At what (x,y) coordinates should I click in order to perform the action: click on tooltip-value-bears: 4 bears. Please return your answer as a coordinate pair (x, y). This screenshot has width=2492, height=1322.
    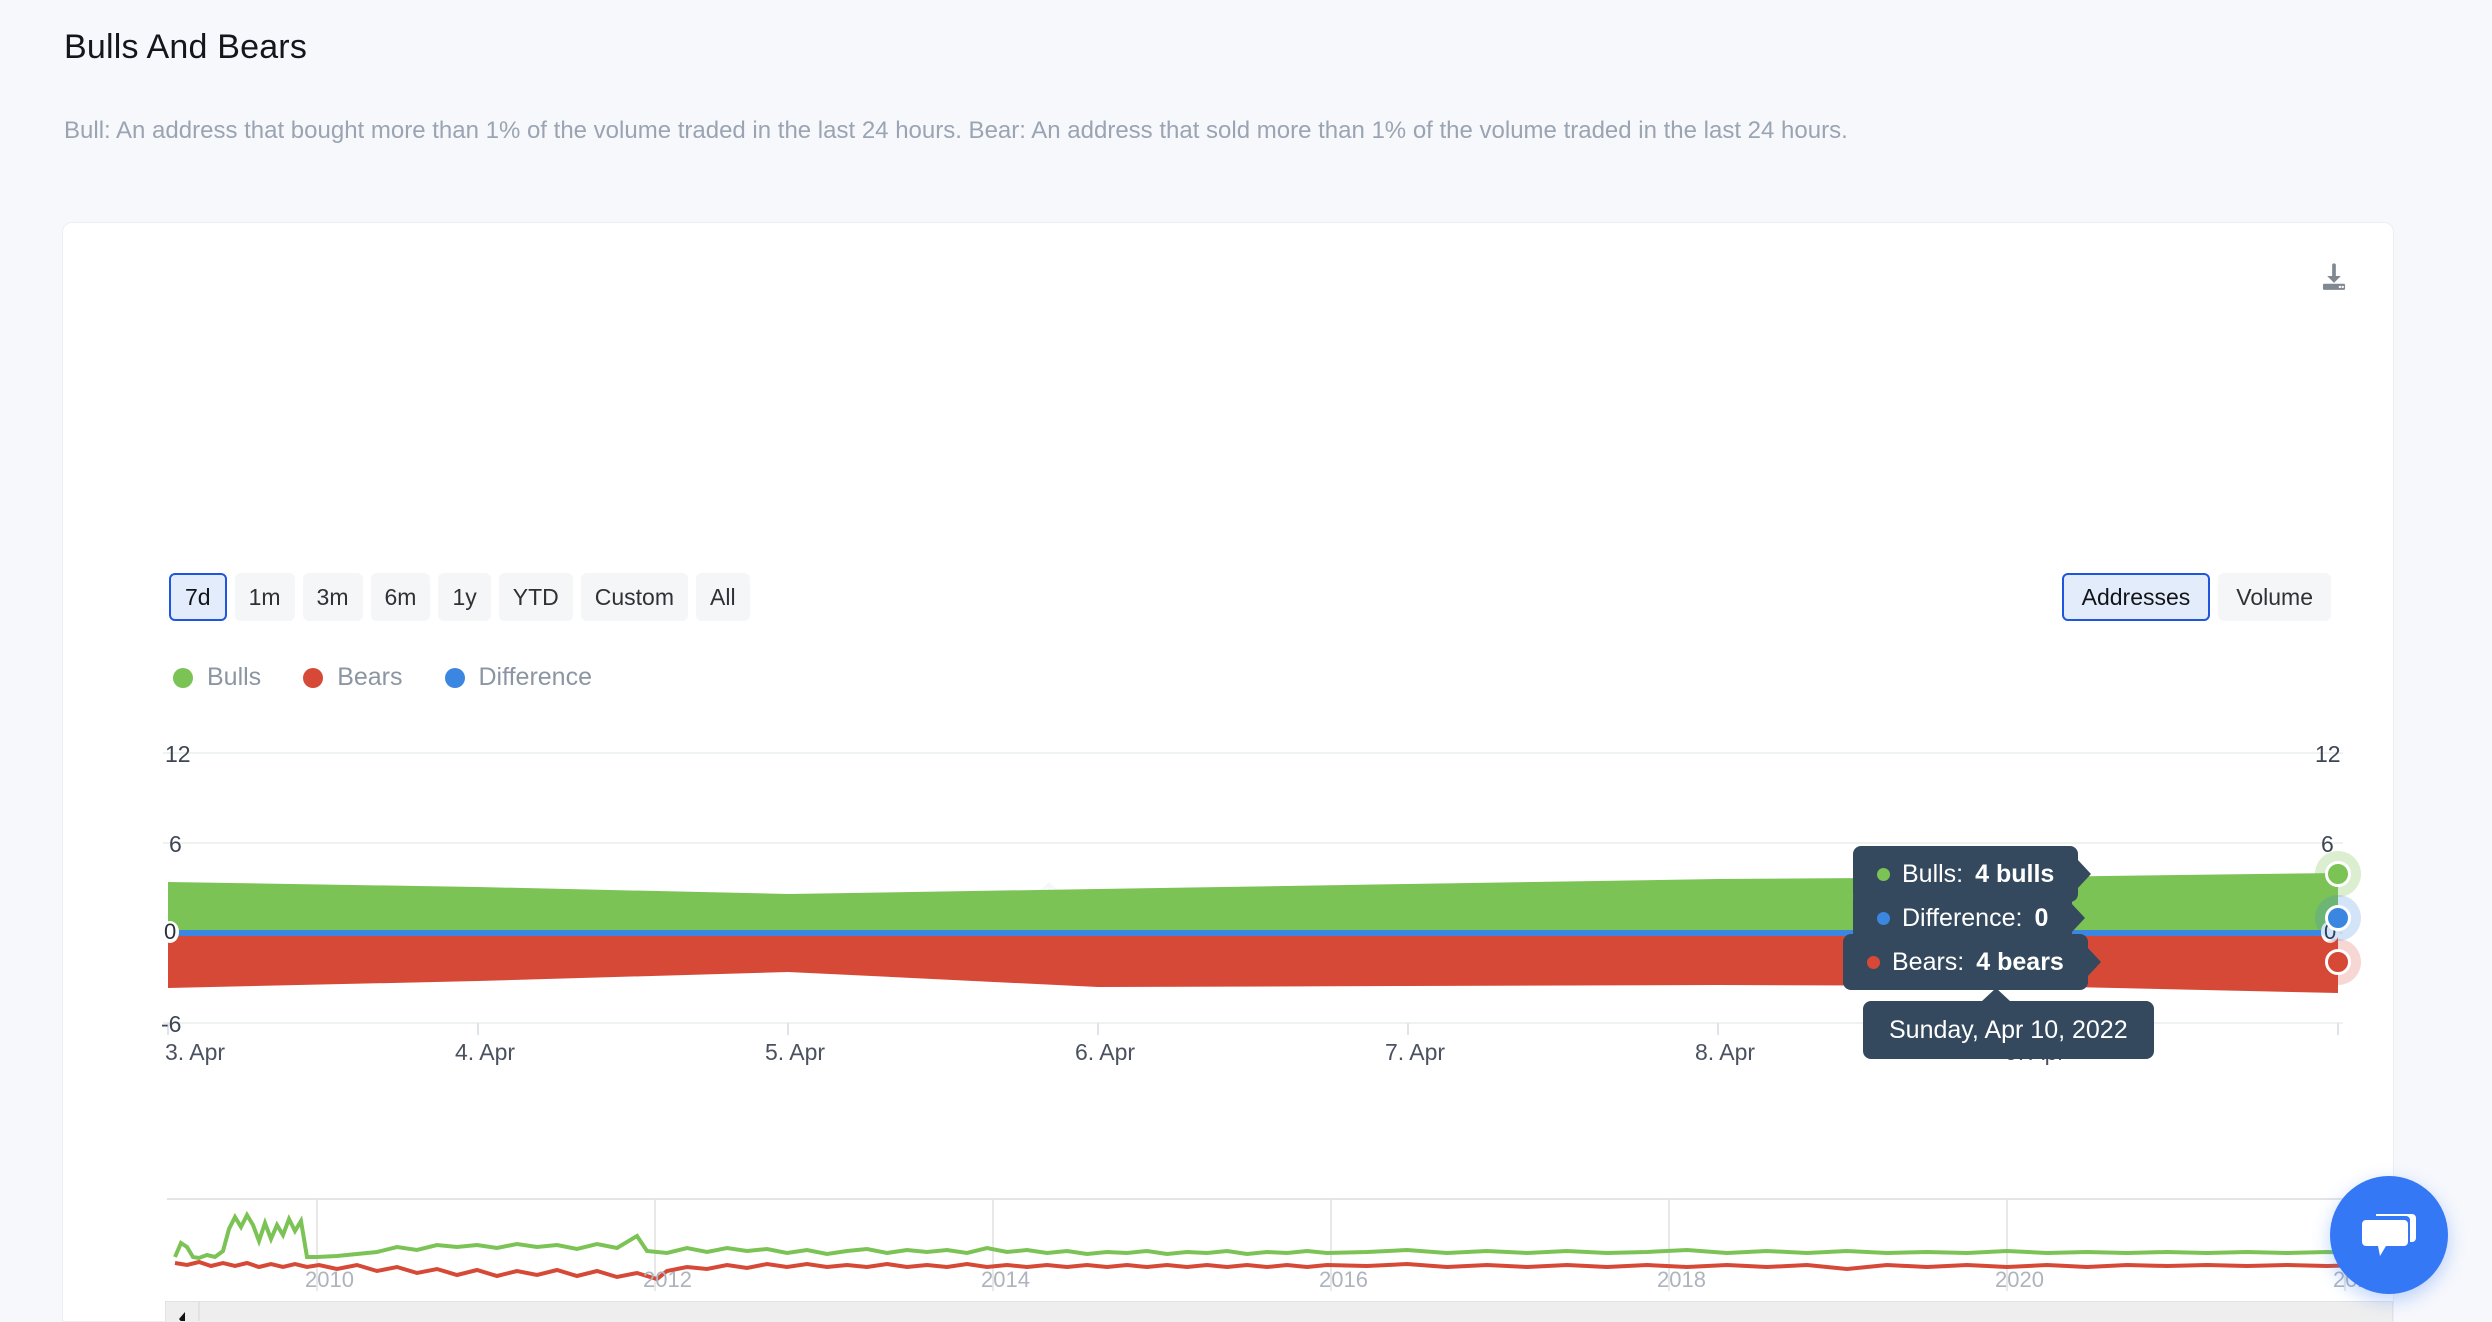
    Looking at the image, I should click on (2020, 961).